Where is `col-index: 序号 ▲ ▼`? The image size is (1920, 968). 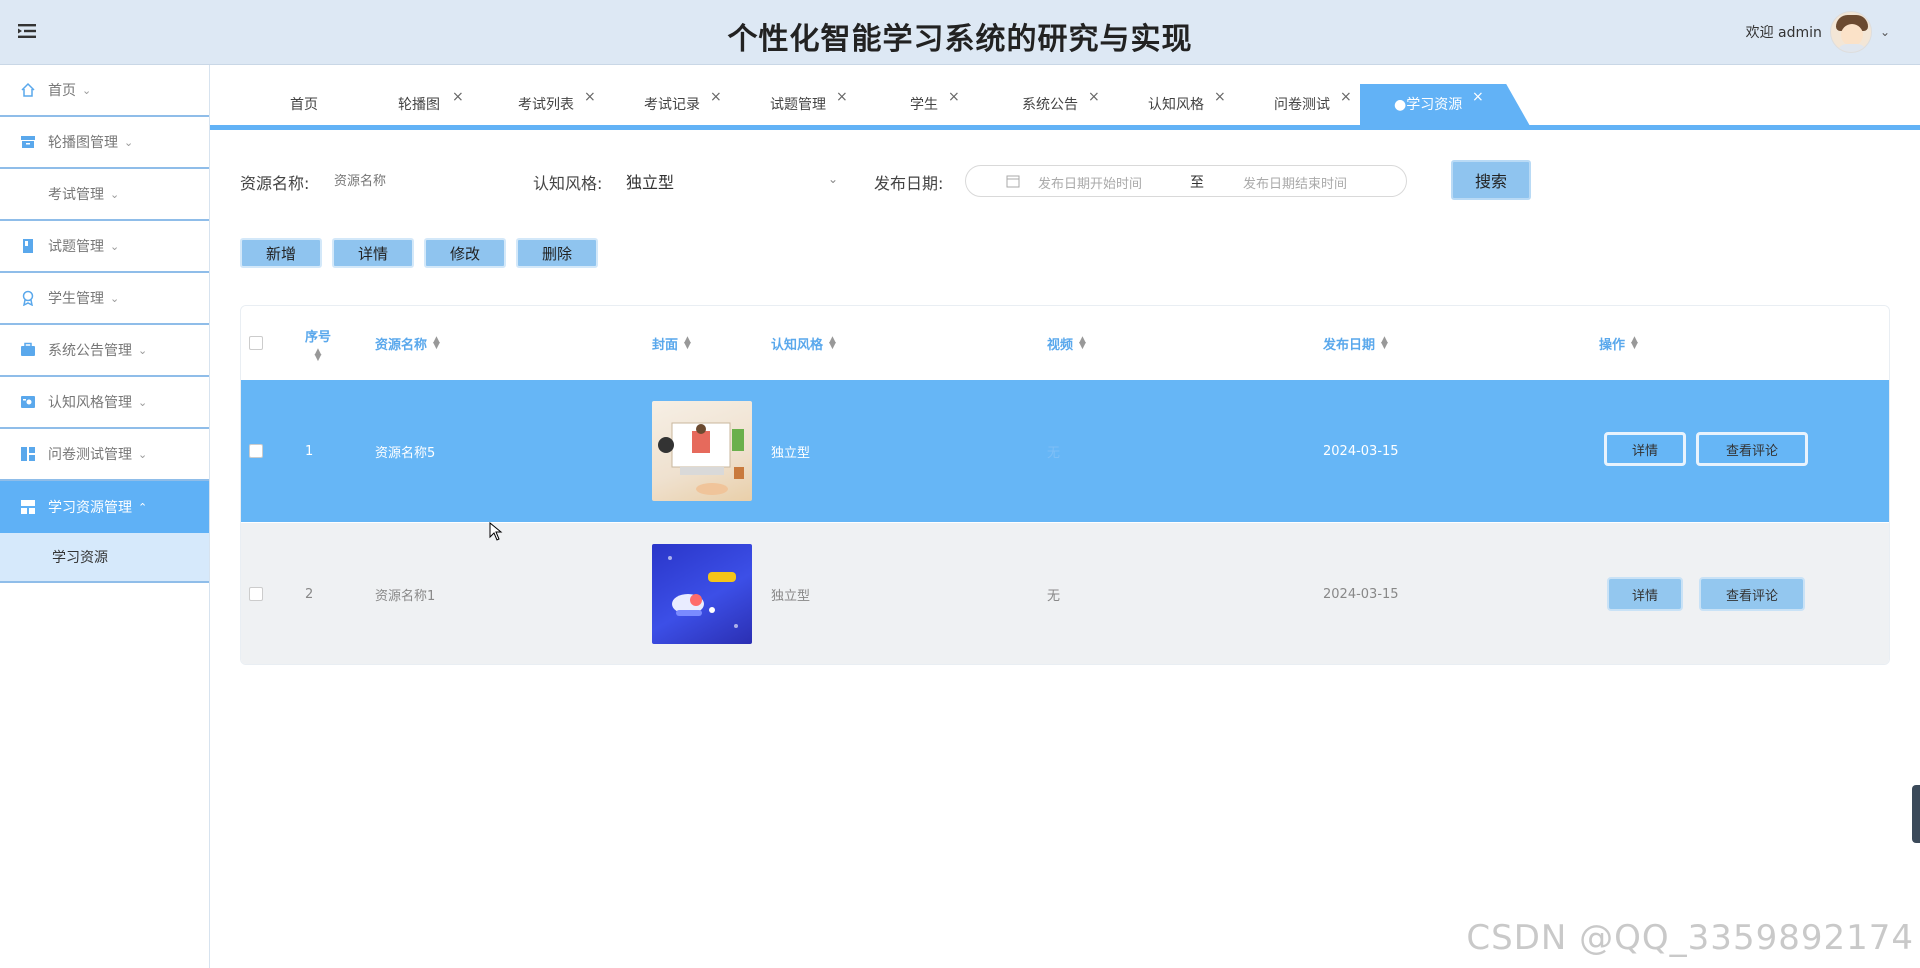
col-index: 序号 ▲ ▼ is located at coordinates (318, 343).